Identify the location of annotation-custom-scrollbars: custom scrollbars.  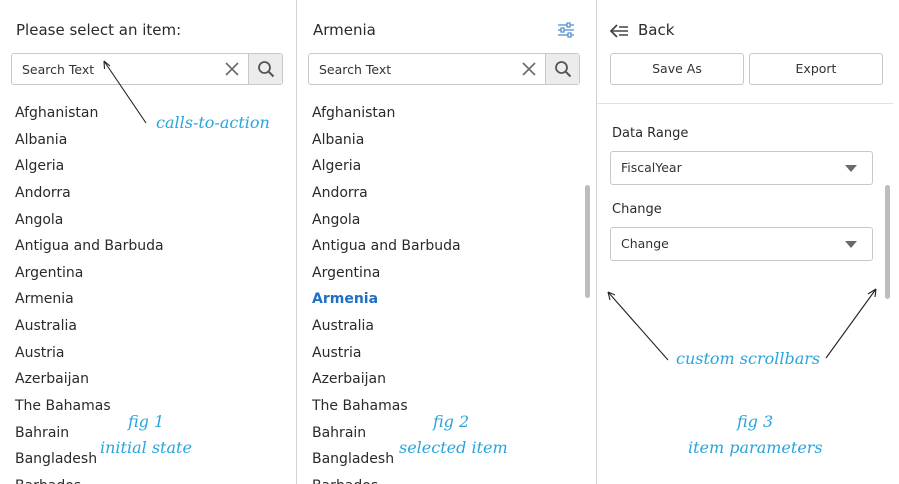
(748, 358).